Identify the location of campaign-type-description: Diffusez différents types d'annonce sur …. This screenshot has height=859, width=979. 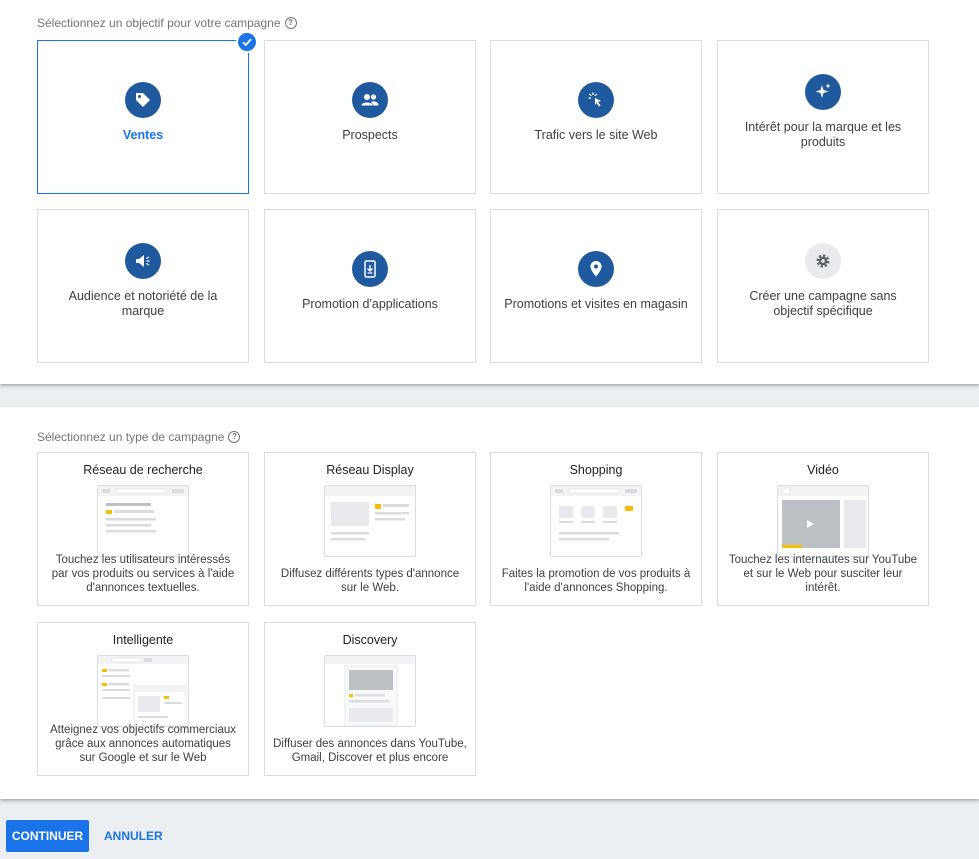
(370, 581).